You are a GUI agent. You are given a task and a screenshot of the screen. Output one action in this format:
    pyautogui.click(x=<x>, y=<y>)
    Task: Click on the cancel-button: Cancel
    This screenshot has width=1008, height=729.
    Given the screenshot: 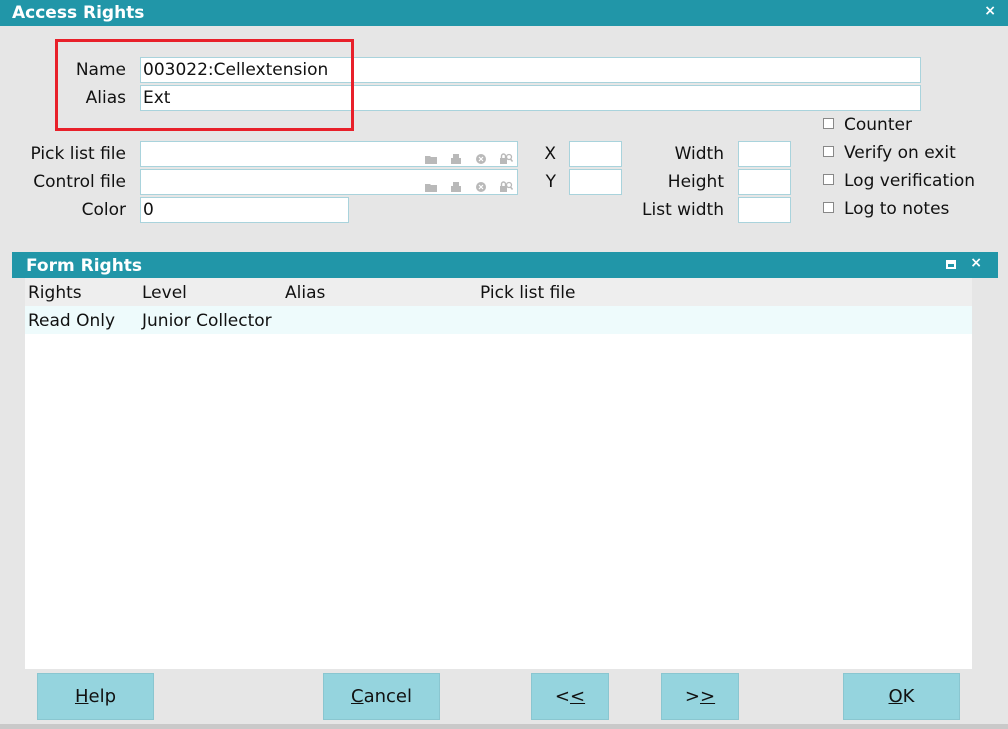 What is the action you would take?
    pyautogui.click(x=381, y=696)
    